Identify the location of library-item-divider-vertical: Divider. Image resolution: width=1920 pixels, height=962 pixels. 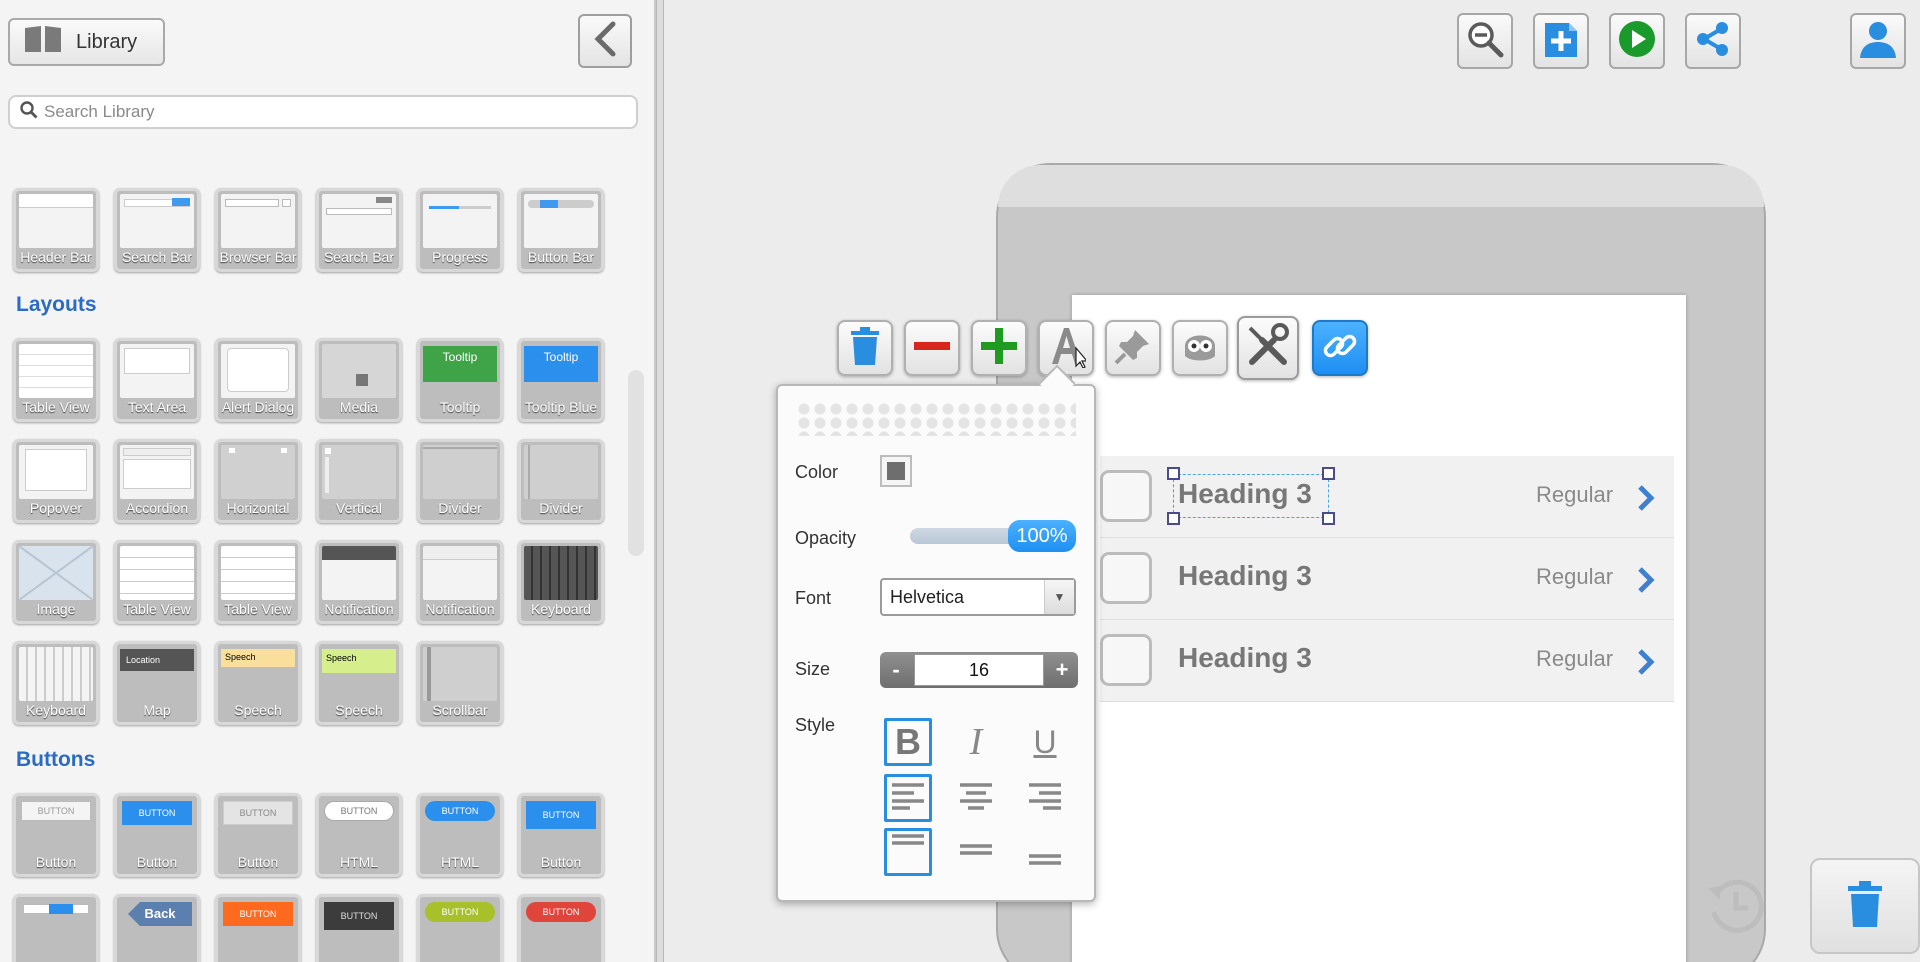
(561, 481).